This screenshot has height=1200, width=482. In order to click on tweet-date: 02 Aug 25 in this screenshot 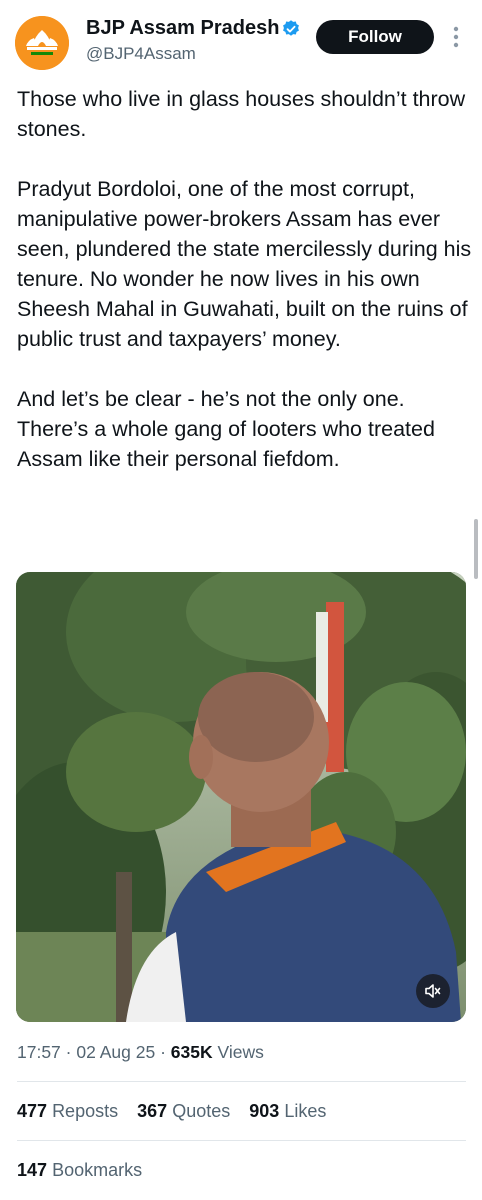, I will do `click(115, 1052)`.